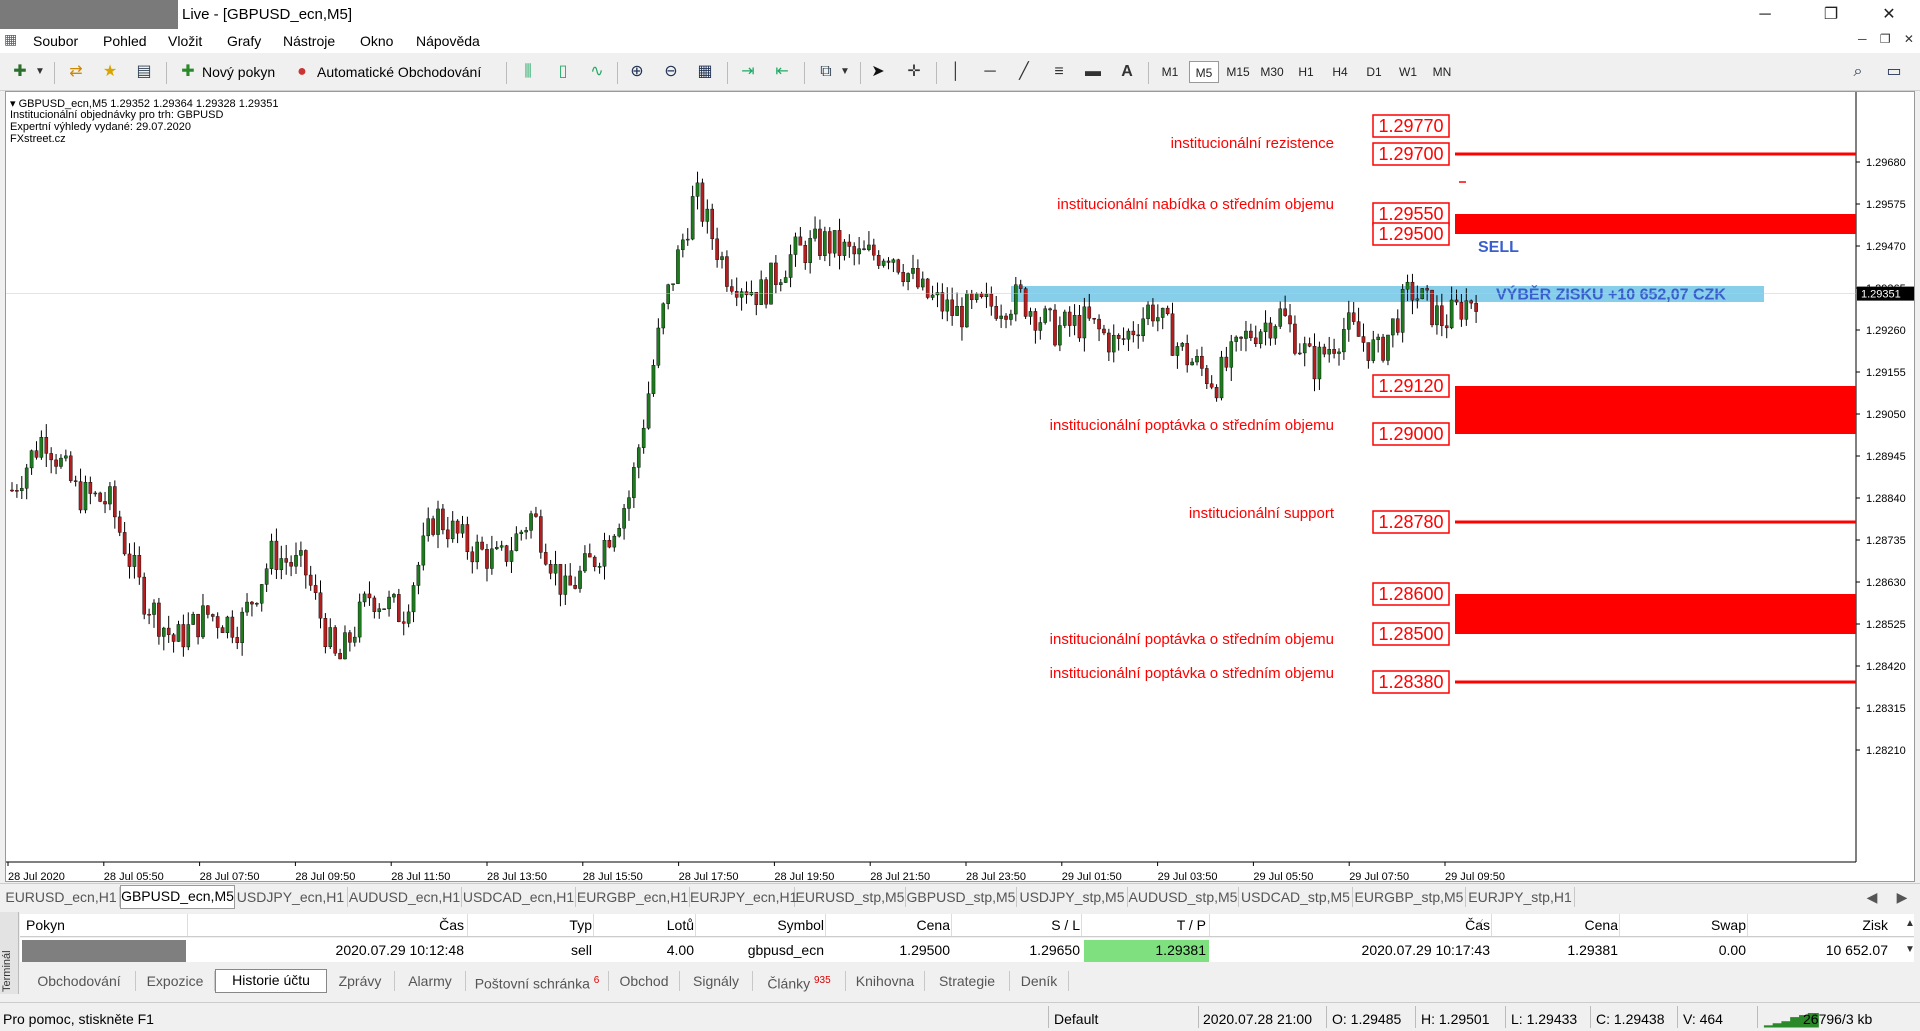 The height and width of the screenshot is (1031, 1920). I want to click on col-open-price-header: Cena, so click(889, 925).